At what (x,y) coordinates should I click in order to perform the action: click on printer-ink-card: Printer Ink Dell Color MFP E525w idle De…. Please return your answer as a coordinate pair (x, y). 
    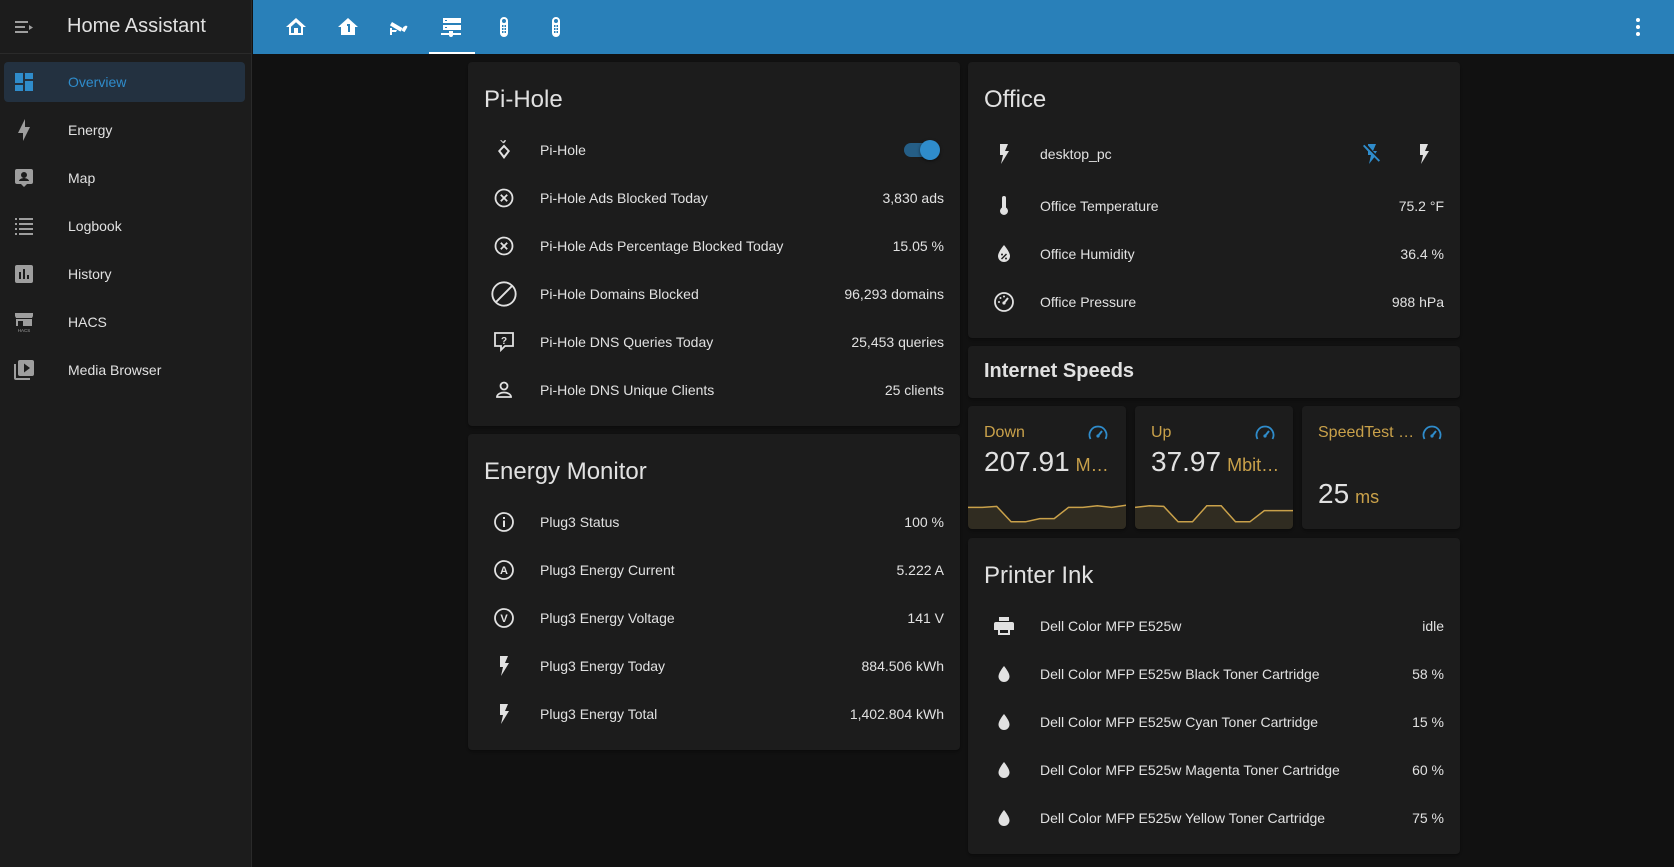
    Looking at the image, I should click on (1214, 696).